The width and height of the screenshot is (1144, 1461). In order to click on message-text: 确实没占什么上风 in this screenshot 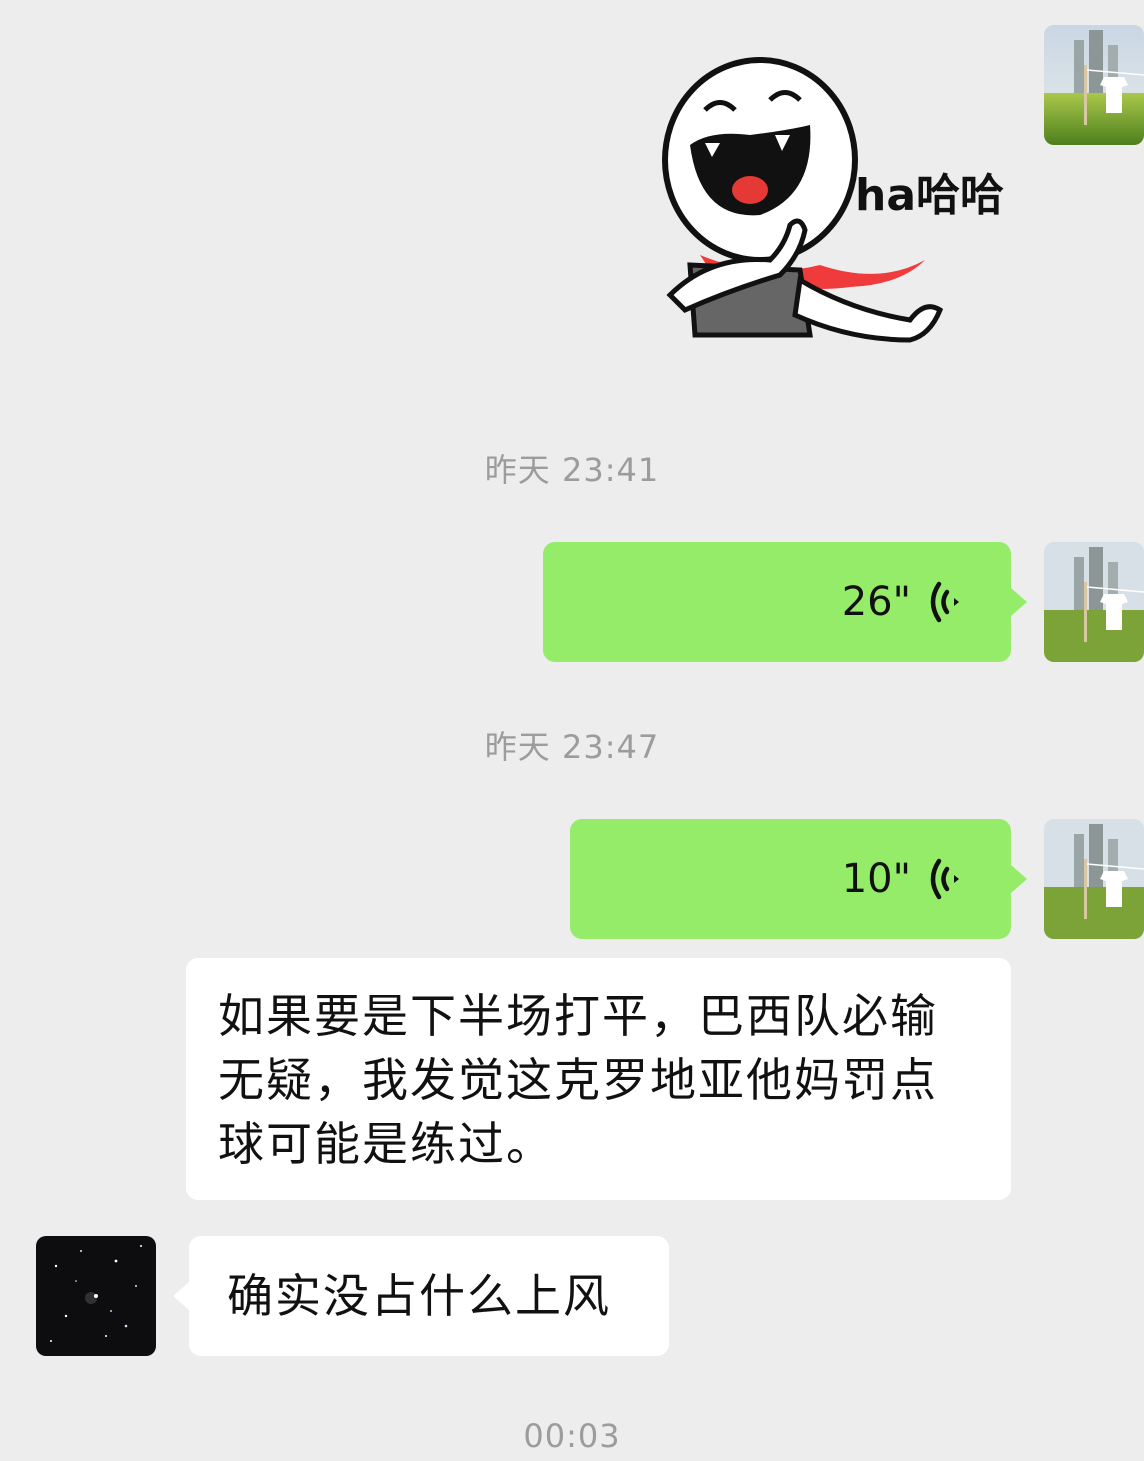, I will do `click(419, 1296)`.